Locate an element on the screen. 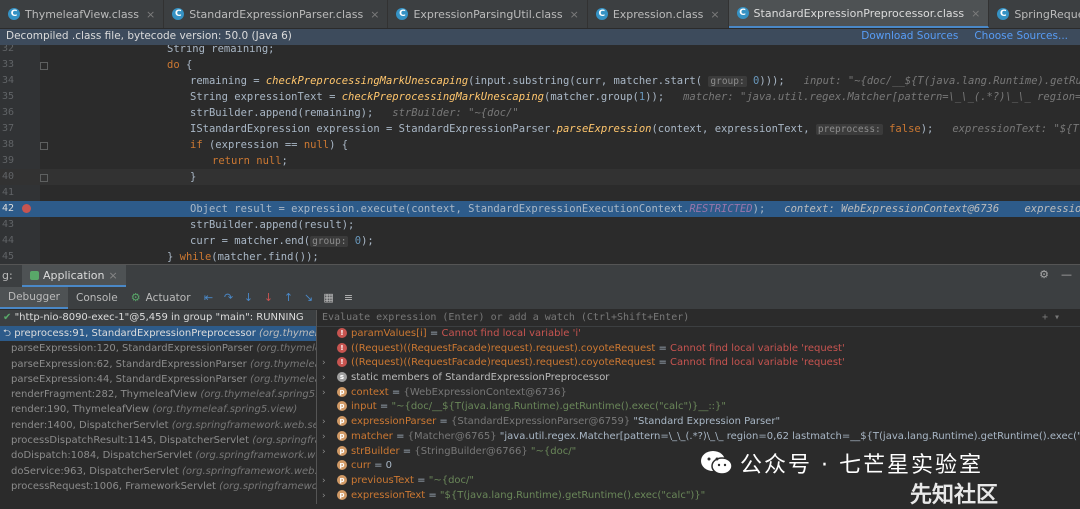 The width and height of the screenshot is (1080, 509). variable-err: Cannot find local variable 'request' is located at coordinates (757, 363).